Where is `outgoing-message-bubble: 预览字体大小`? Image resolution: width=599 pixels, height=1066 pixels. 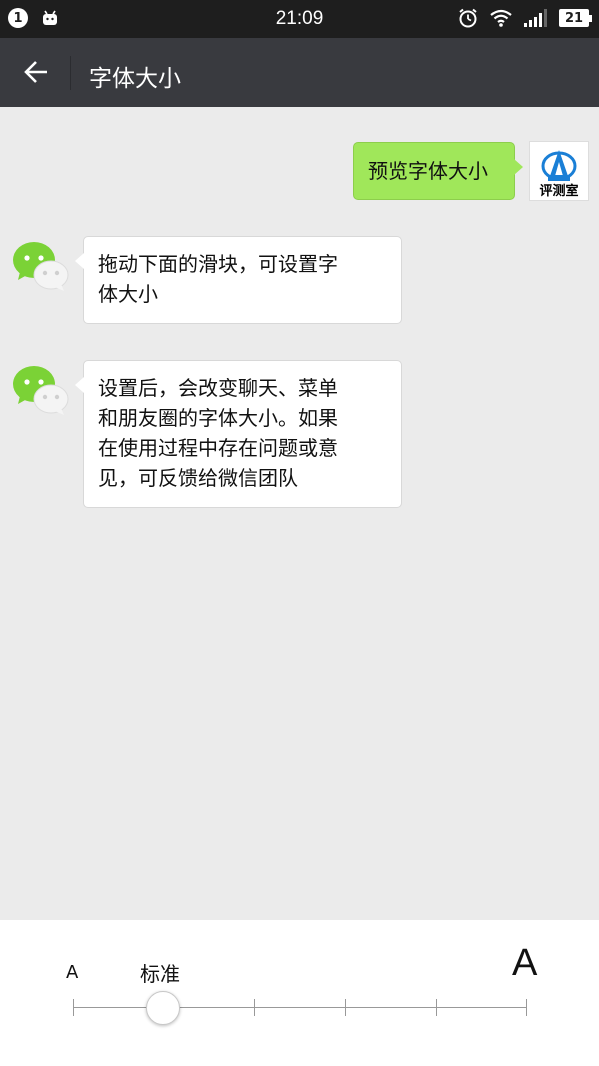 outgoing-message-bubble: 预览字体大小 is located at coordinates (438, 171).